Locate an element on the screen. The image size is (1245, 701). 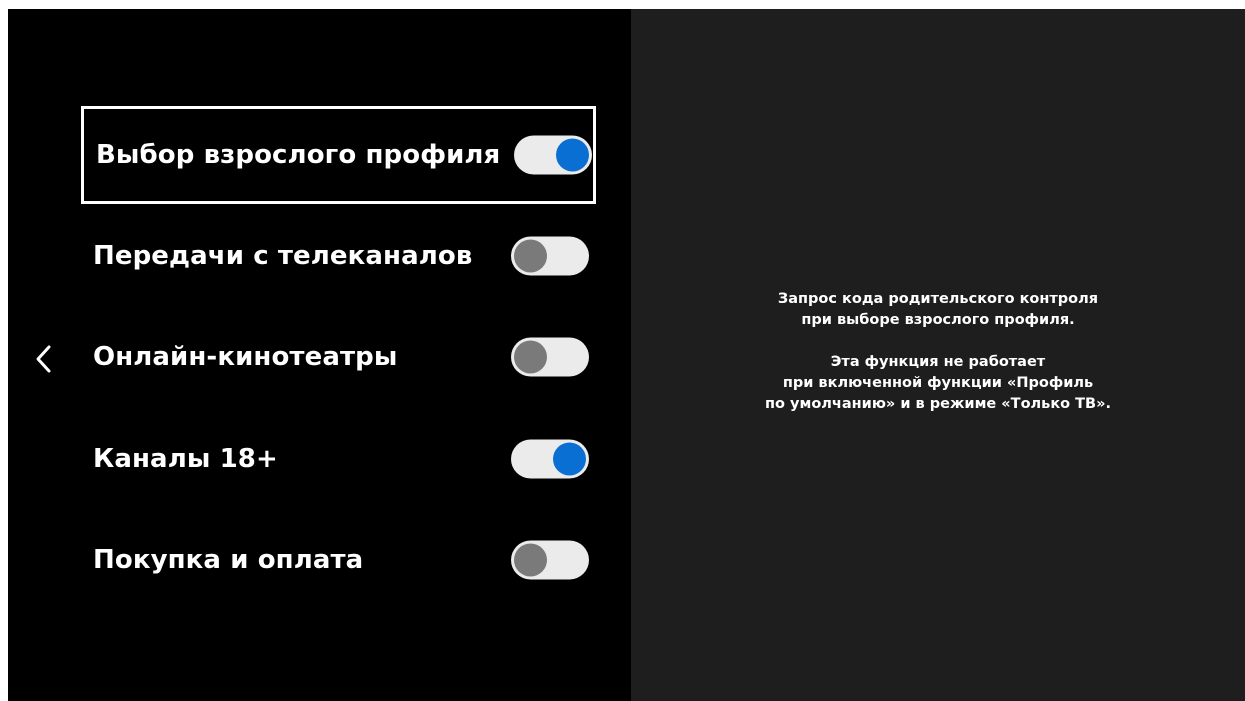
description-line: при выборе взрослого профиля. is located at coordinates (938, 320).